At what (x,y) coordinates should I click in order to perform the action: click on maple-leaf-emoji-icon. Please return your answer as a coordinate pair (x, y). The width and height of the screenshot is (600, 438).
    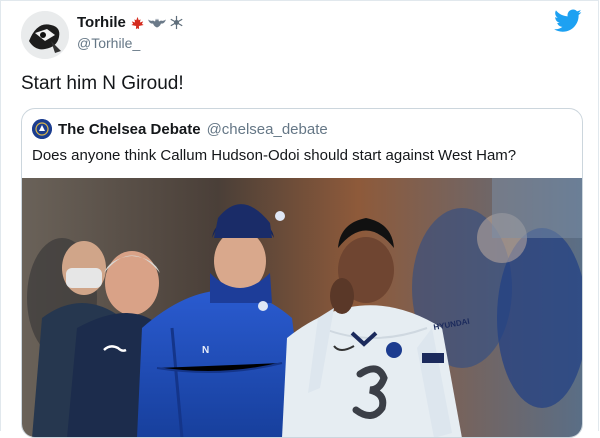
    Looking at the image, I should click on (137, 22).